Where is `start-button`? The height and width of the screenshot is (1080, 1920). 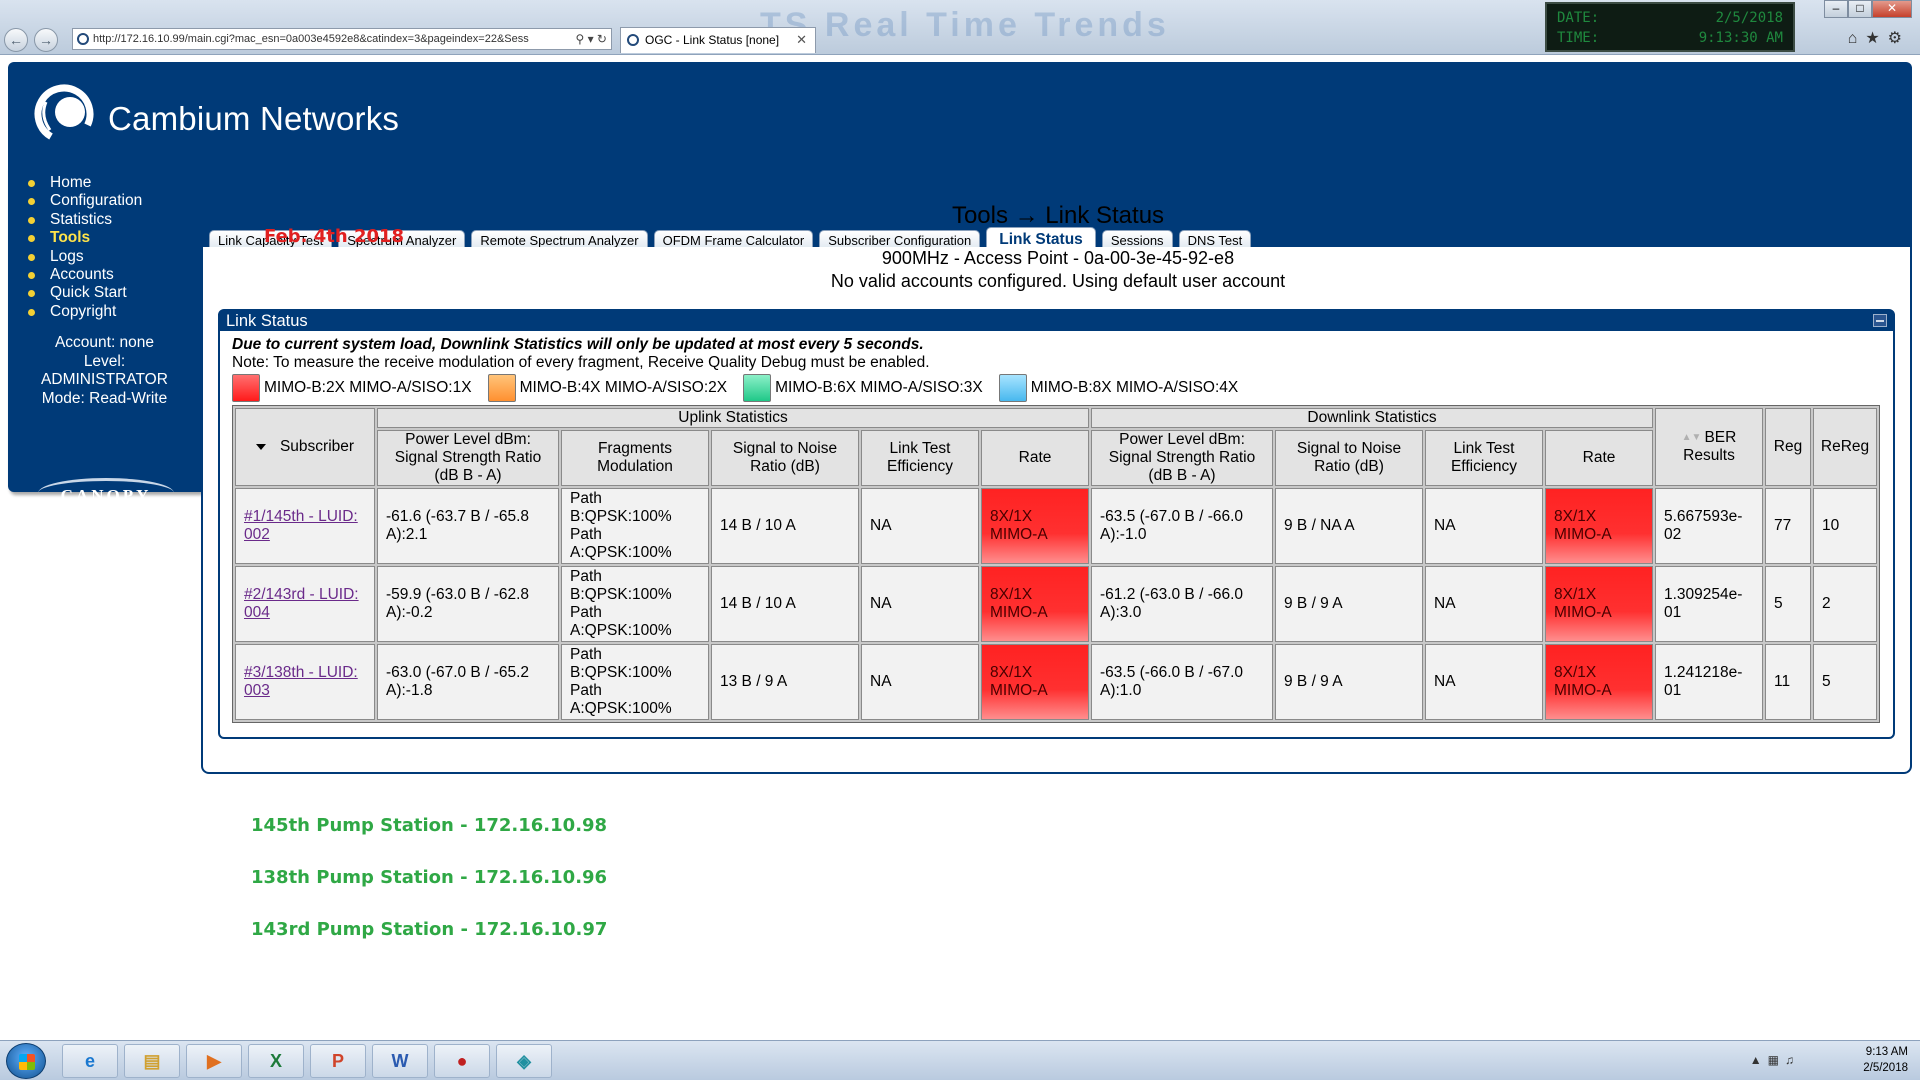
start-button is located at coordinates (26, 1061).